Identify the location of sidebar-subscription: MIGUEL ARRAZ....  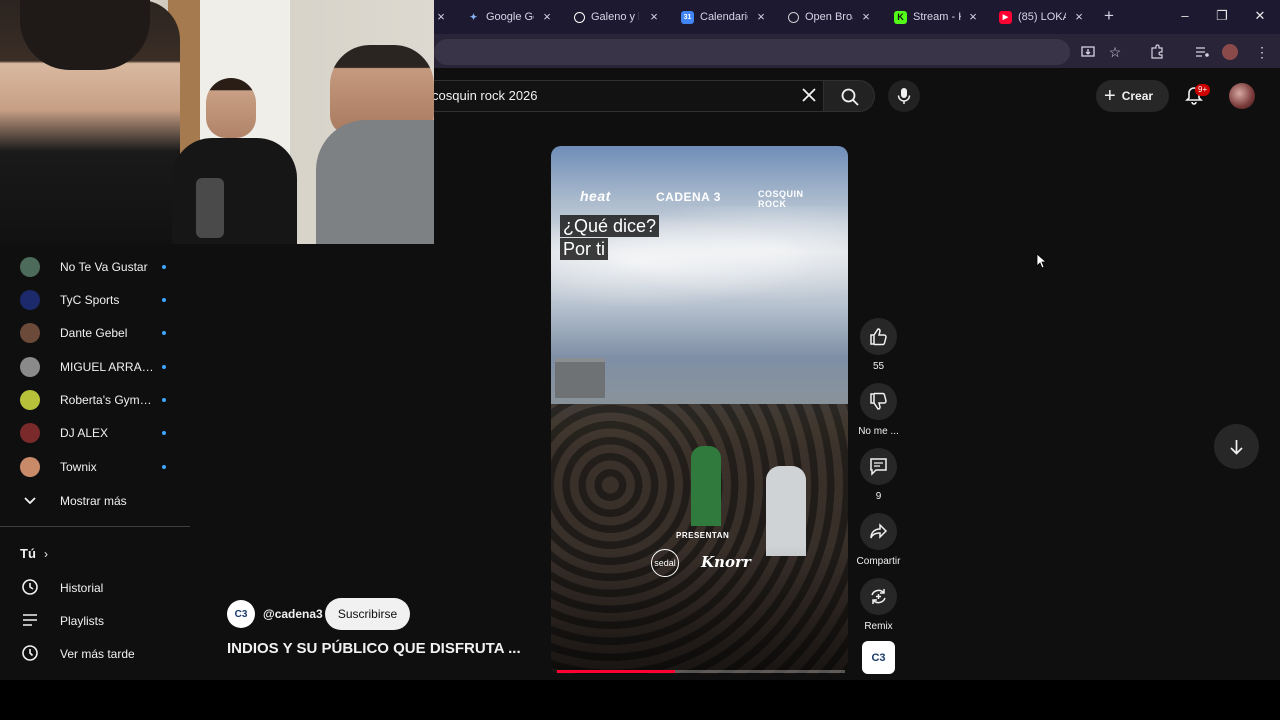
(95, 366).